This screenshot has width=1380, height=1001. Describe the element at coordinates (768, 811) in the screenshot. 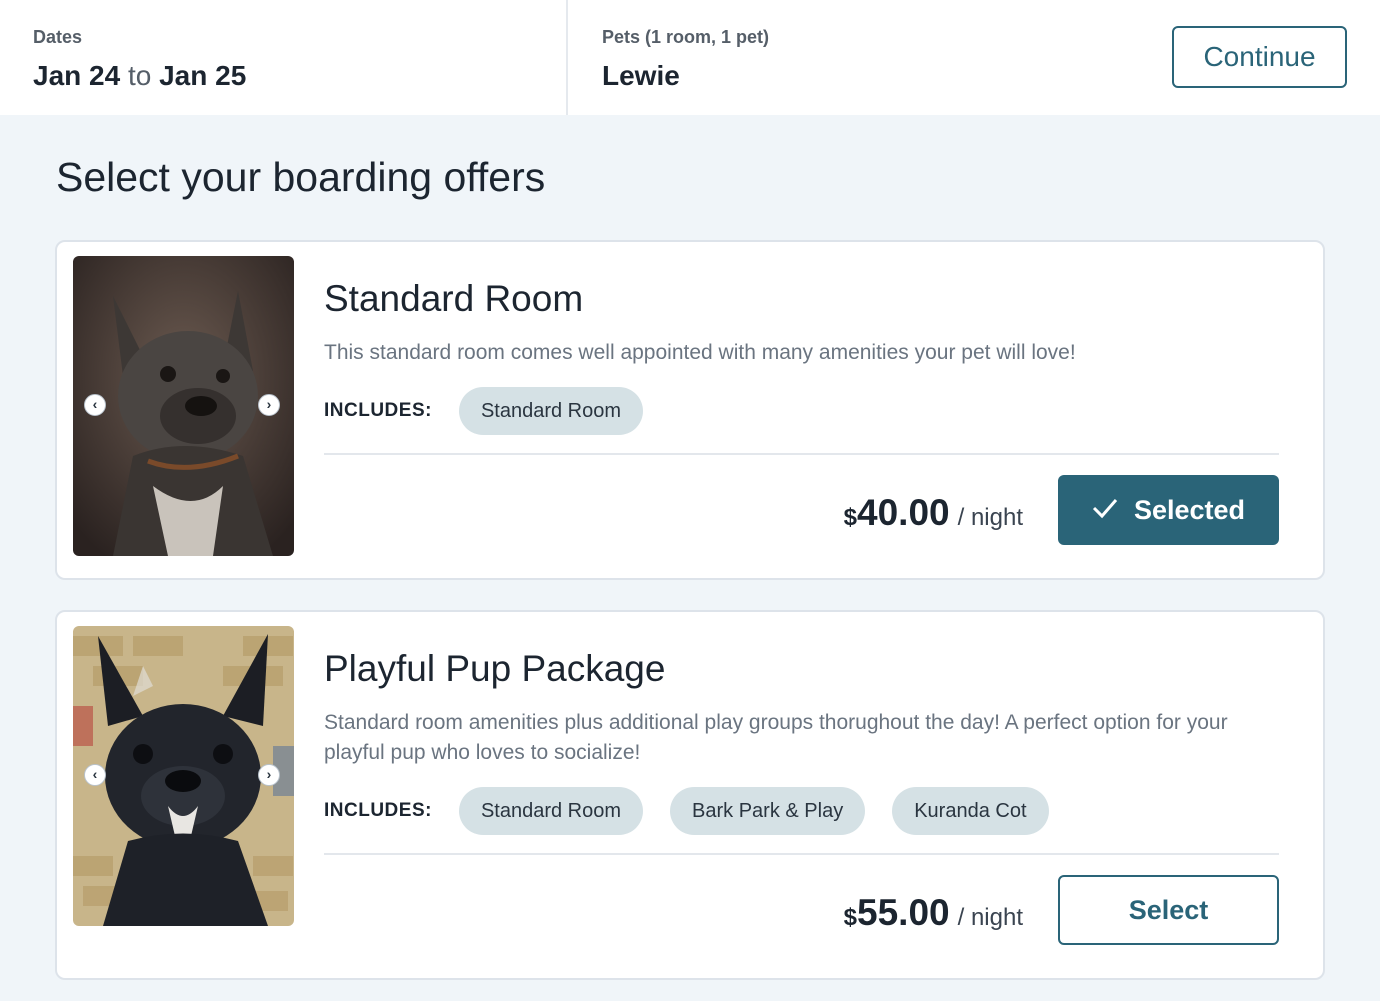

I see `includes-chip: Bark Park & Play` at that location.